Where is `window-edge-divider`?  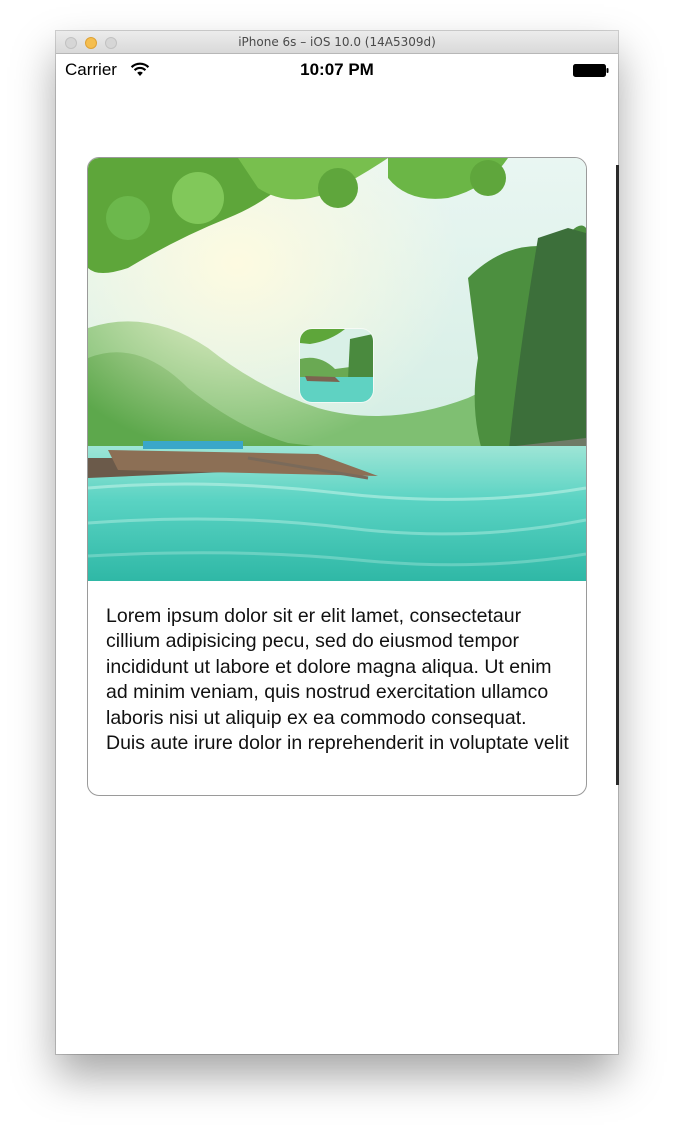 window-edge-divider is located at coordinates (617, 475).